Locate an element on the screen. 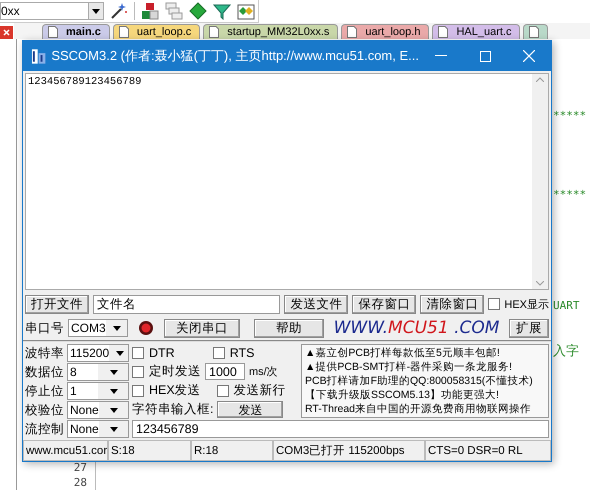  file-tab: main.c is located at coordinates (76, 31).